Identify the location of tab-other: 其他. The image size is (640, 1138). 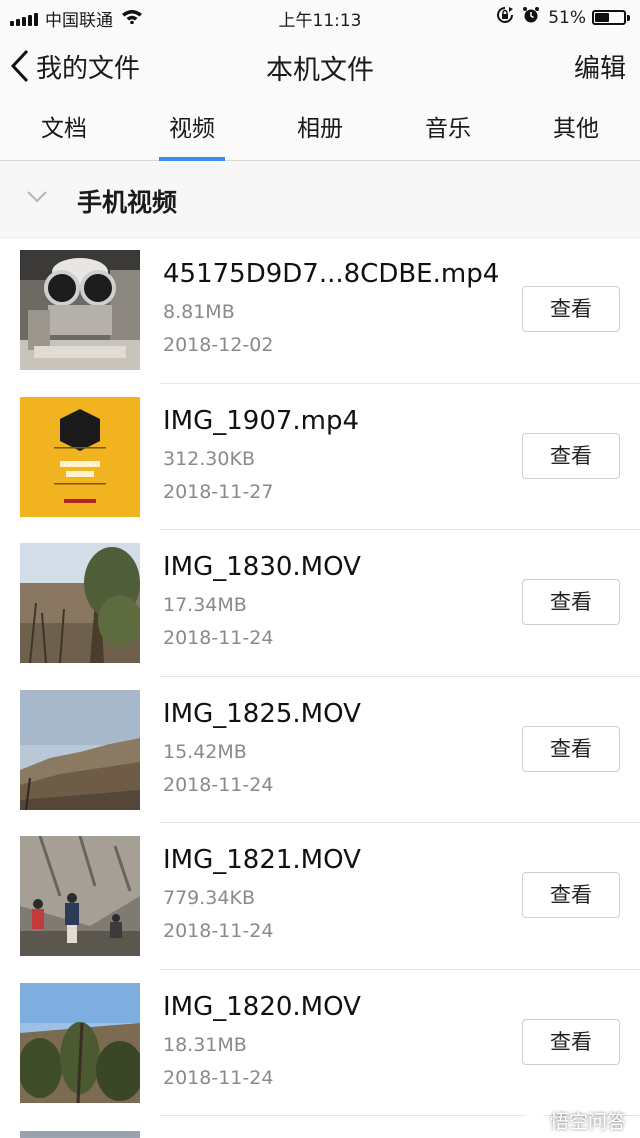
(576, 130).